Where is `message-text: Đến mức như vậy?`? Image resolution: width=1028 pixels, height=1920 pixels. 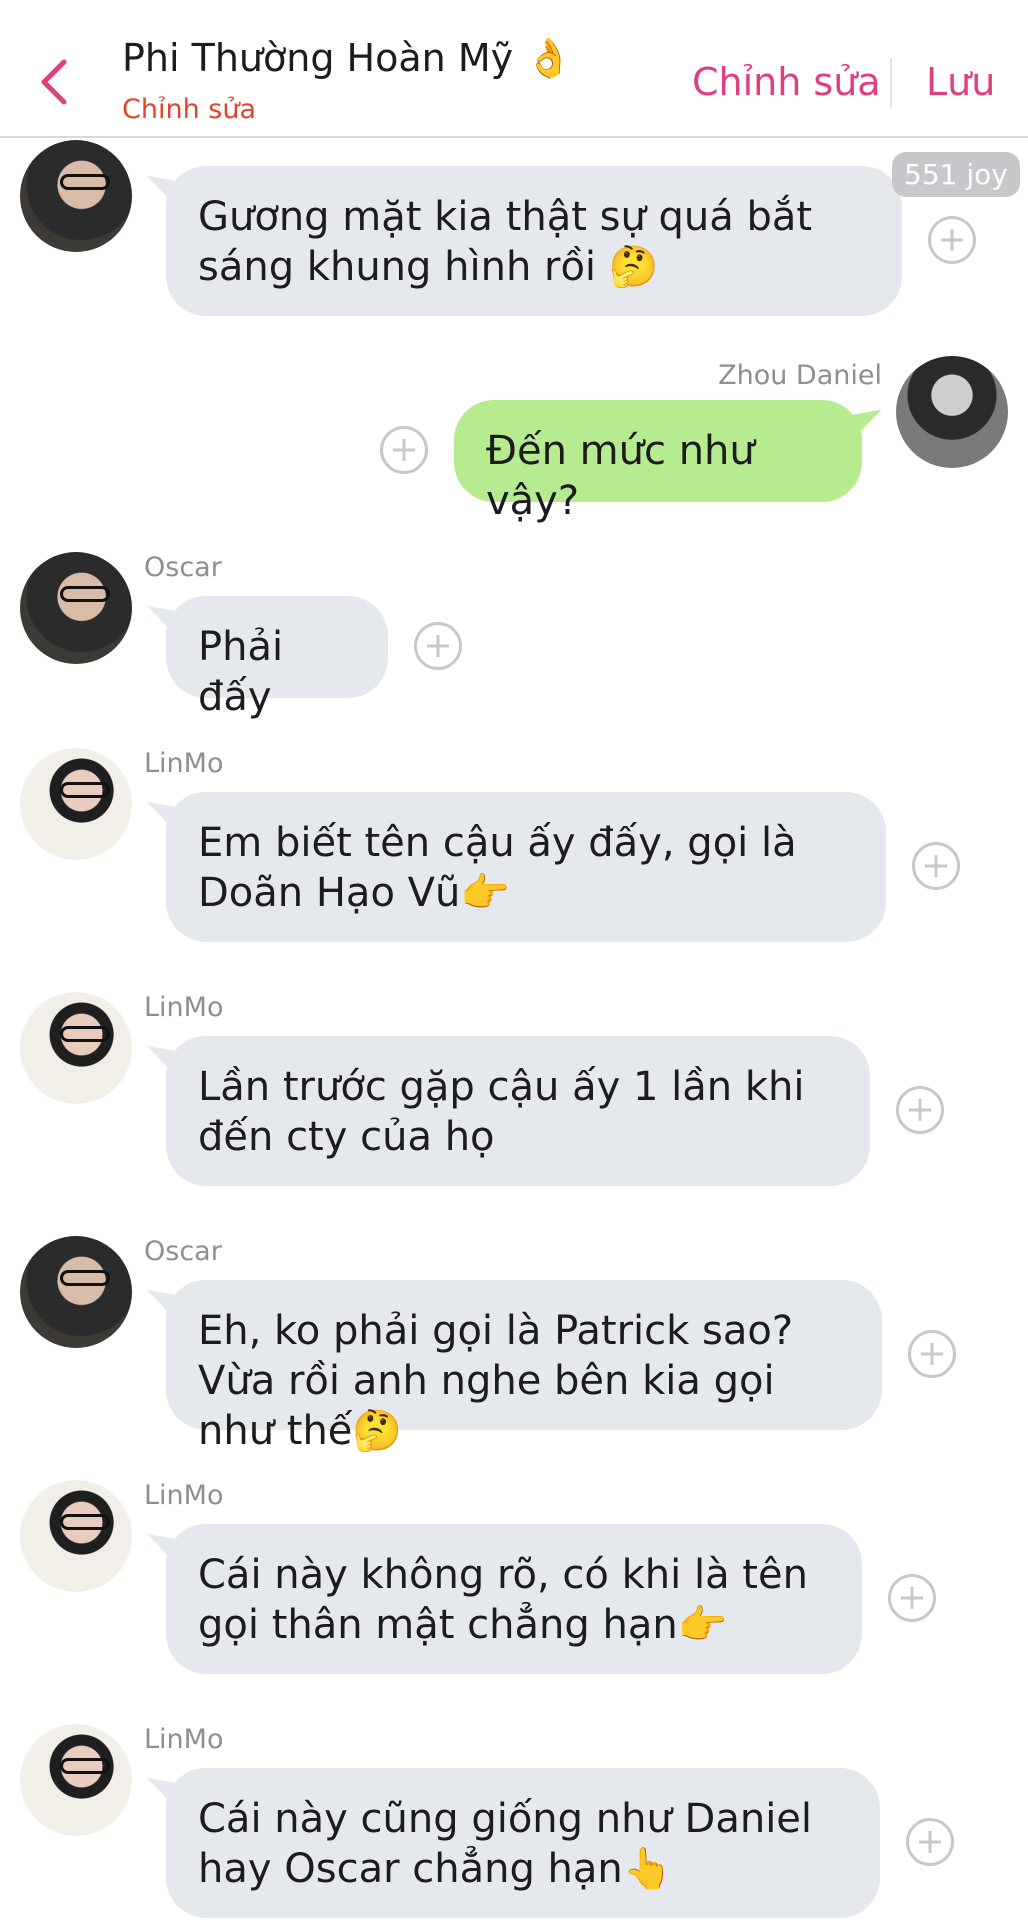
message-text: Đến mức như vậy? is located at coordinates (620, 476).